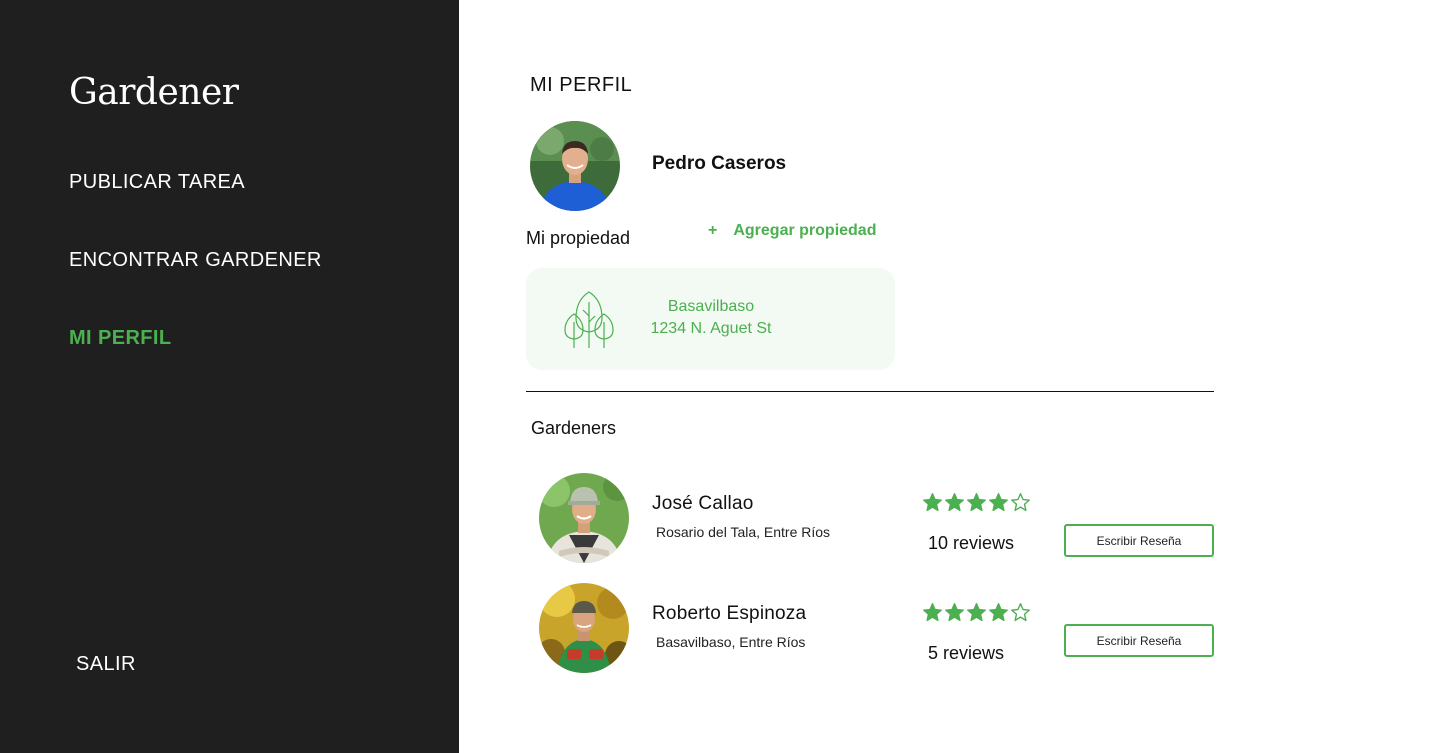 Image resolution: width=1440 pixels, height=753 pixels. Describe the element at coordinates (731, 642) in the screenshot. I see `gardener-location: Basavilbaso, Entre Ríos` at that location.